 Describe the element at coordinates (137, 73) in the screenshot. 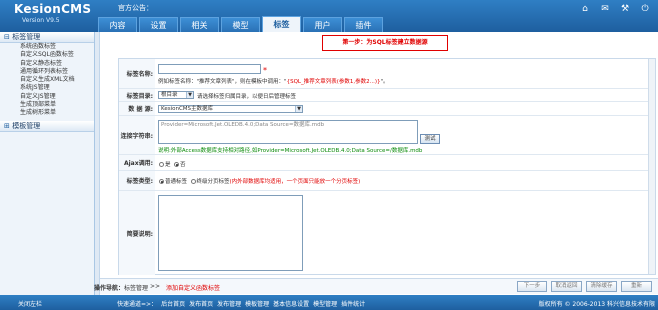

I see `tag-name-label: 标签名称:` at that location.